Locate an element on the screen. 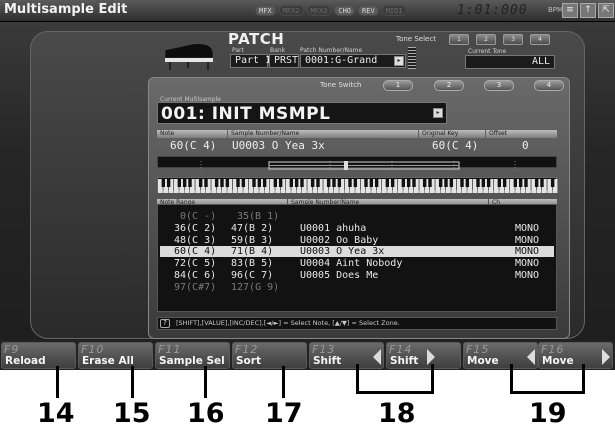 The image size is (615, 437). current-tone-field: ALL is located at coordinates (510, 62).